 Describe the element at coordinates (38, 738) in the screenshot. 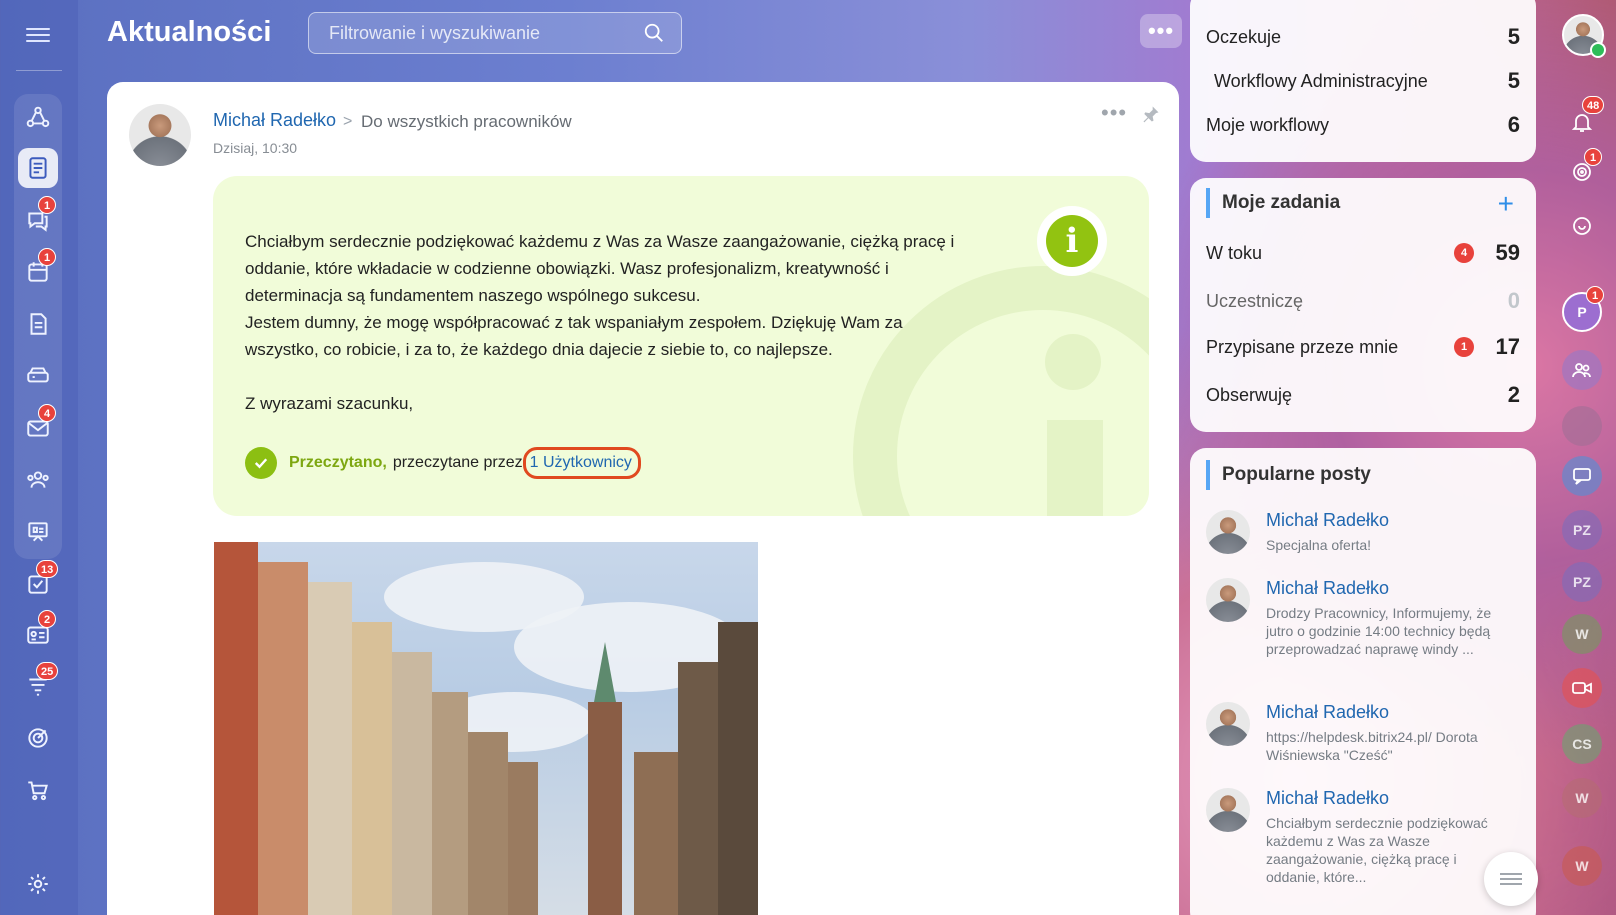

I see `sidebar-item-goals` at that location.